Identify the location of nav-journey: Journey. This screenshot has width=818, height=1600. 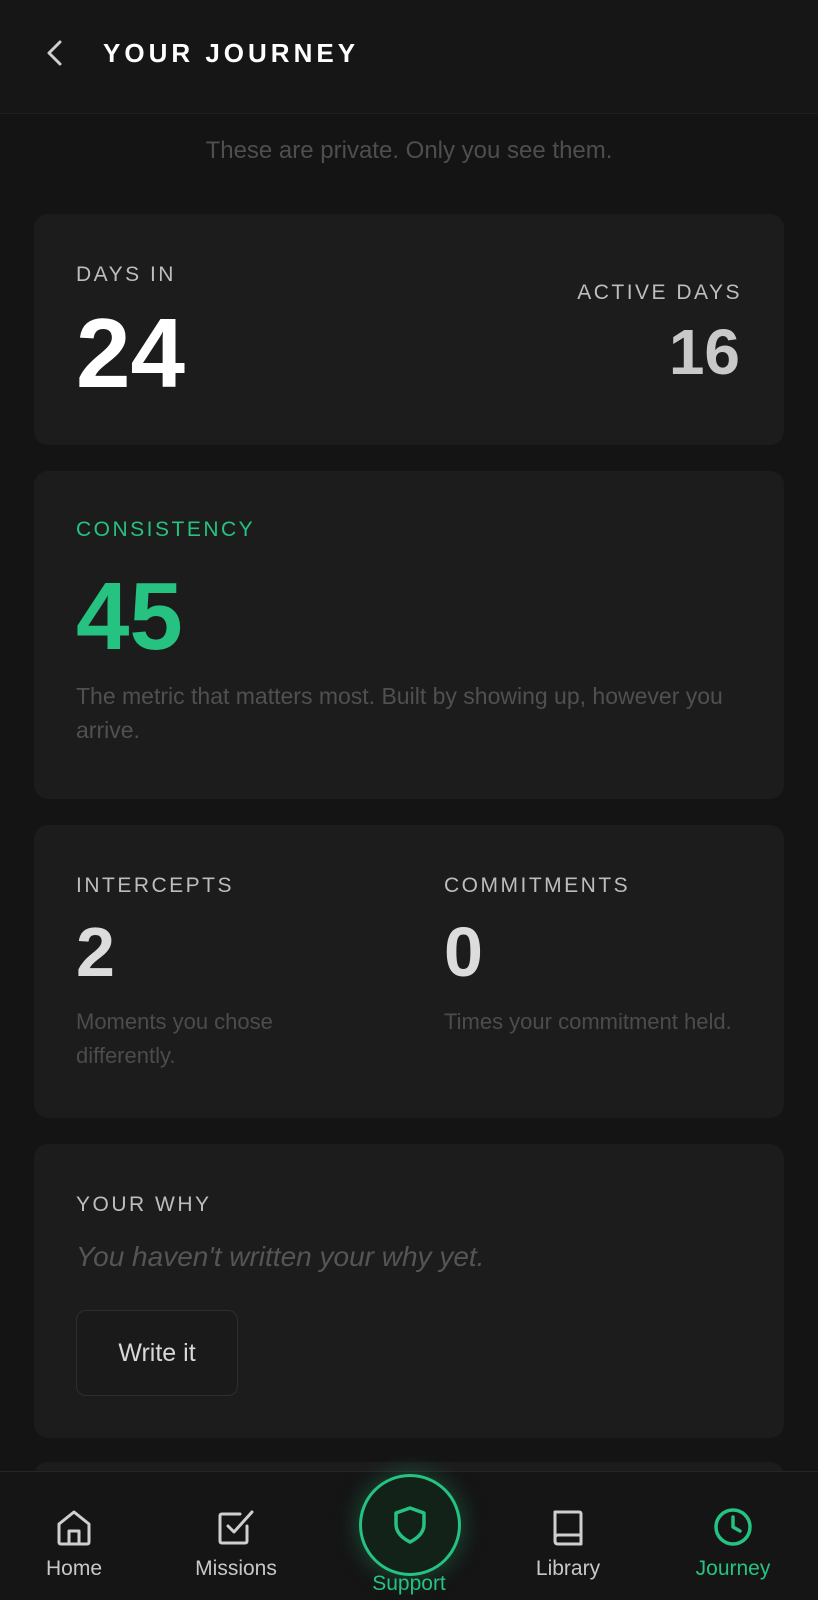
(733, 1543).